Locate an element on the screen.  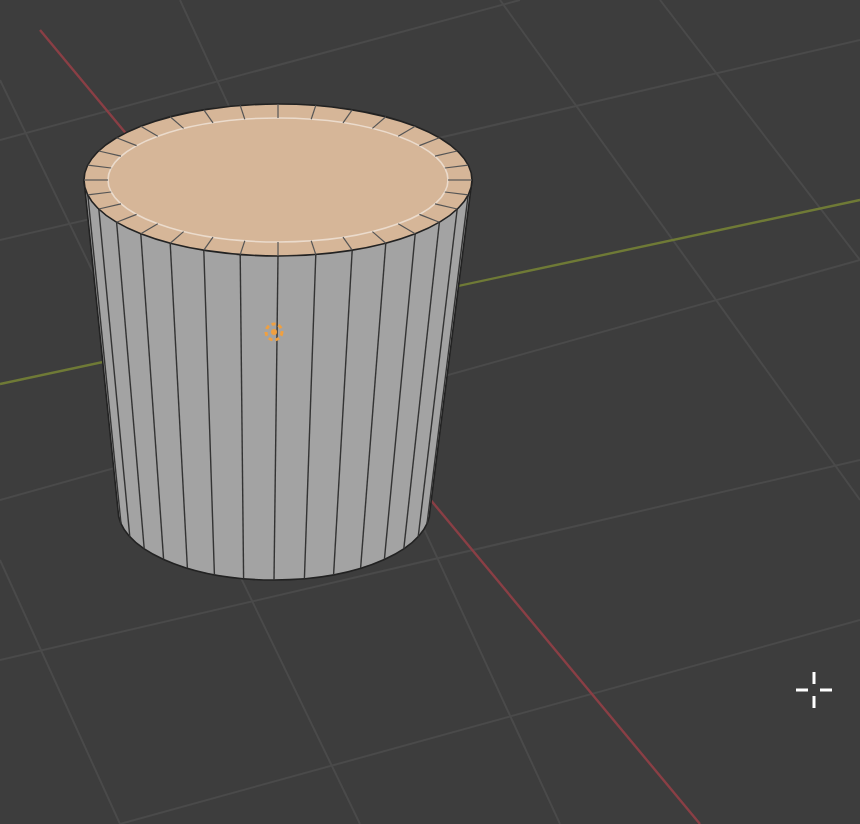
3d-cursor-icon is located at coordinates (814, 690).